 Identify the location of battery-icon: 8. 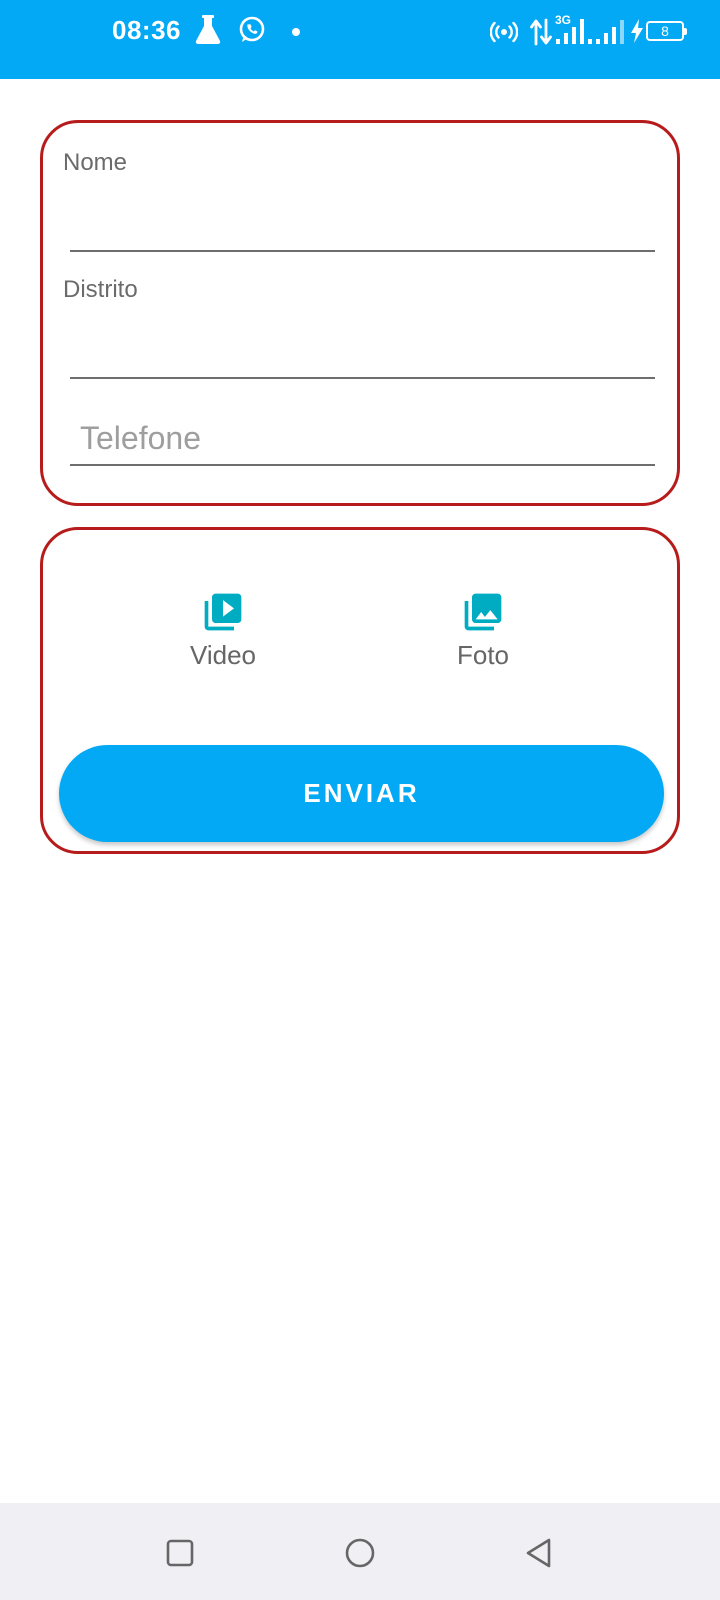
(666, 31).